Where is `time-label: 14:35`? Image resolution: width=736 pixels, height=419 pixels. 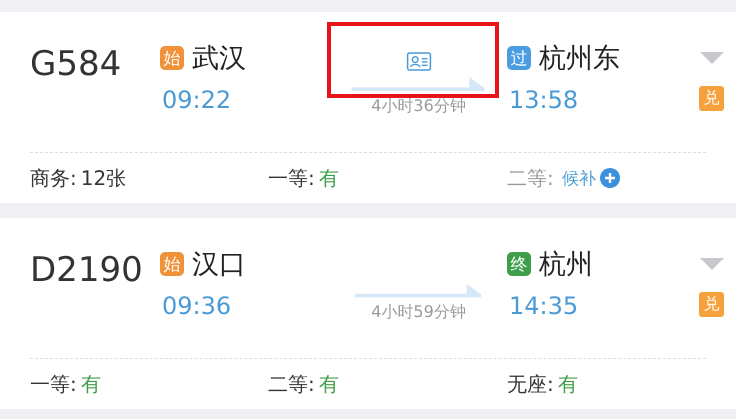 time-label: 14:35 is located at coordinates (544, 306).